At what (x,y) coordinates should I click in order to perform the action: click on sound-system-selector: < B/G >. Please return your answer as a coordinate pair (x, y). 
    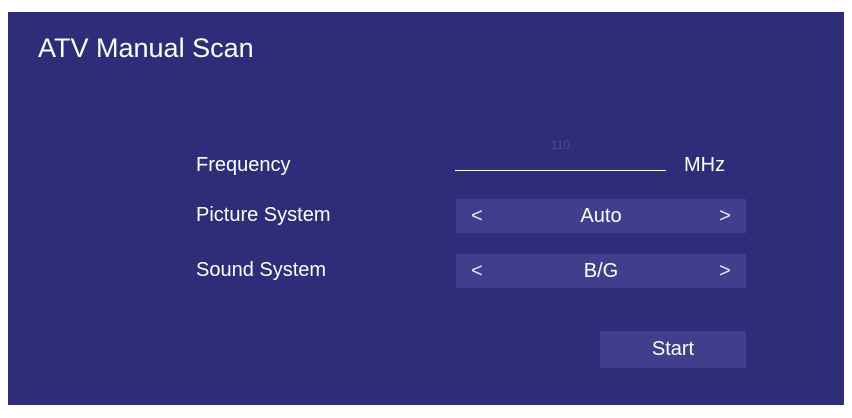
    Looking at the image, I should click on (601, 271).